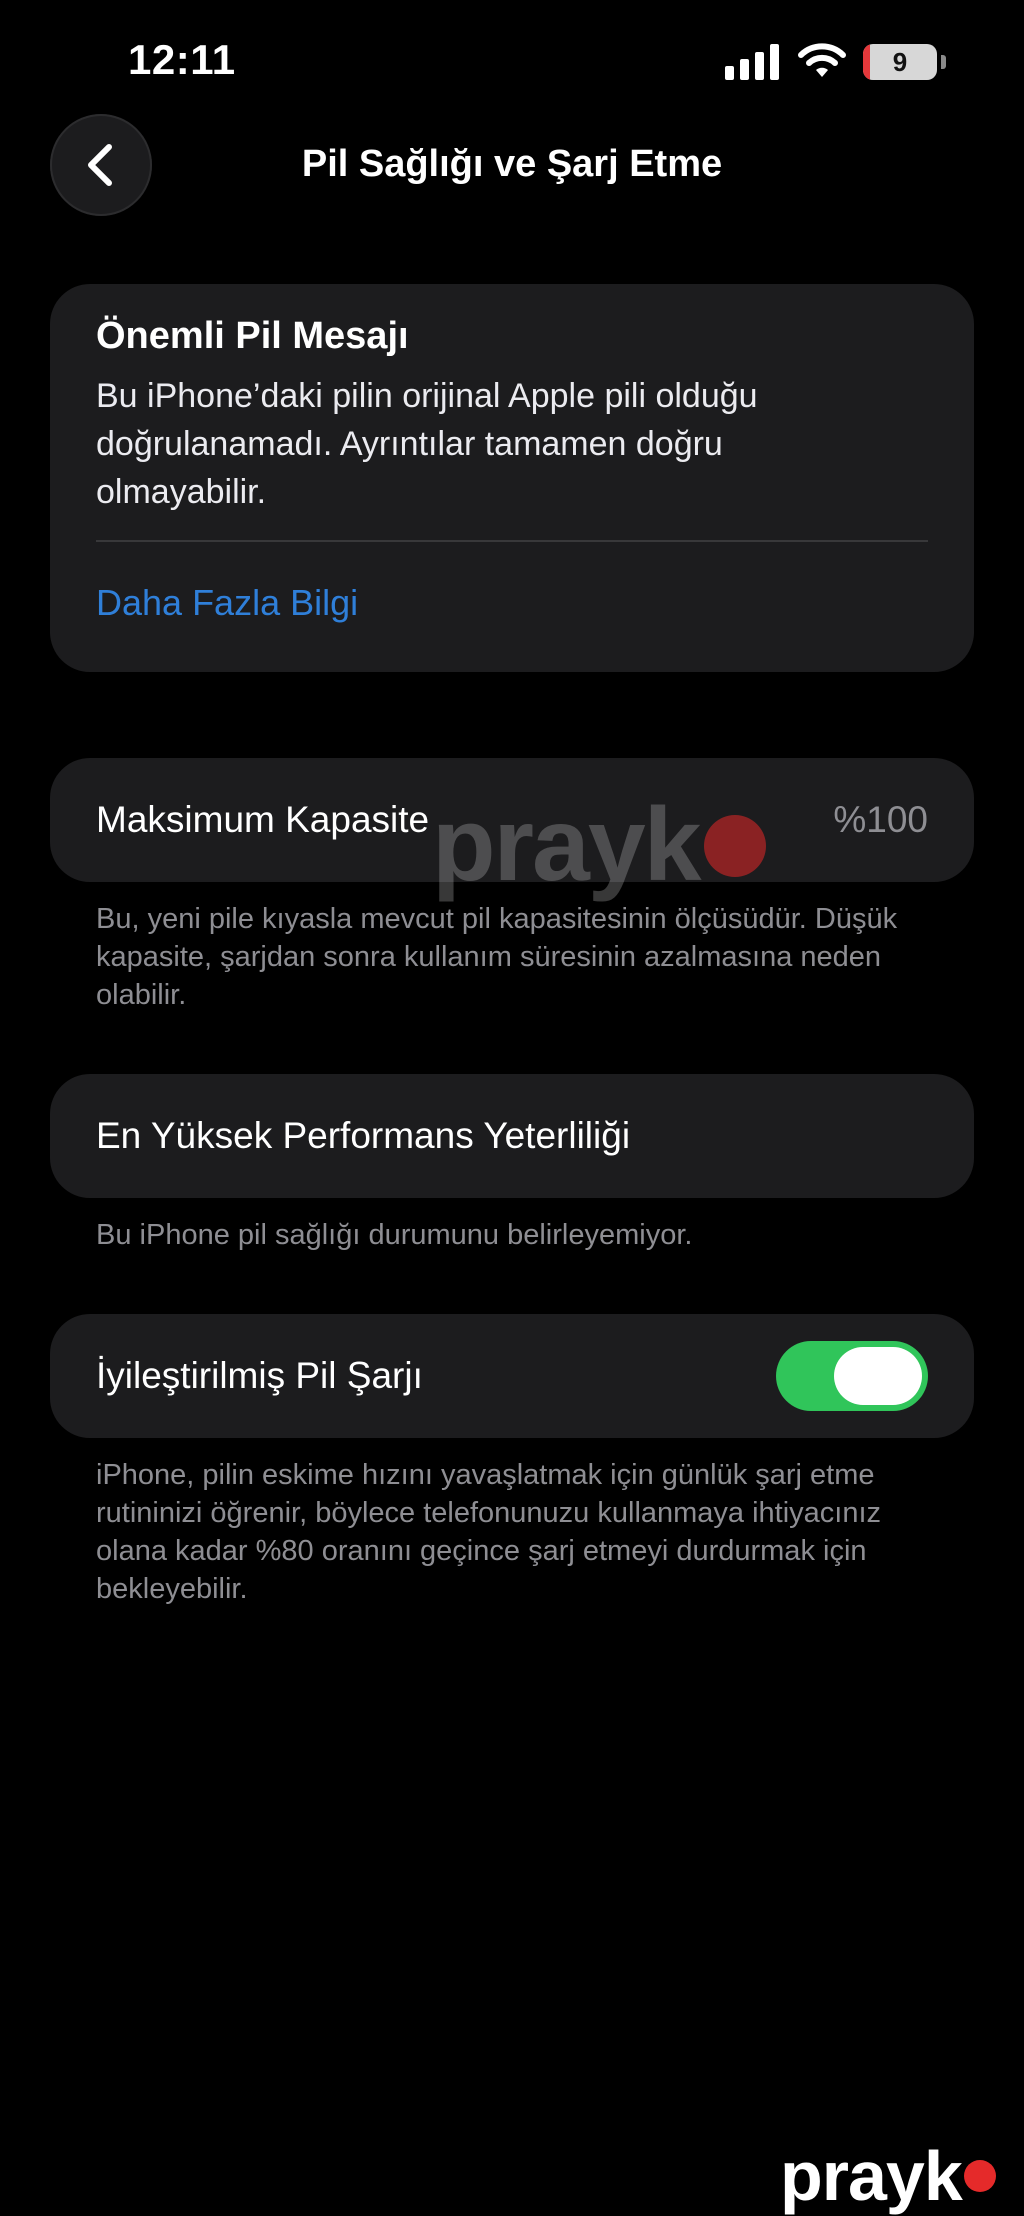 The height and width of the screenshot is (2216, 1024). Describe the element at coordinates (871, 2176) in the screenshot. I see `watermark-logo-text: prayk` at that location.